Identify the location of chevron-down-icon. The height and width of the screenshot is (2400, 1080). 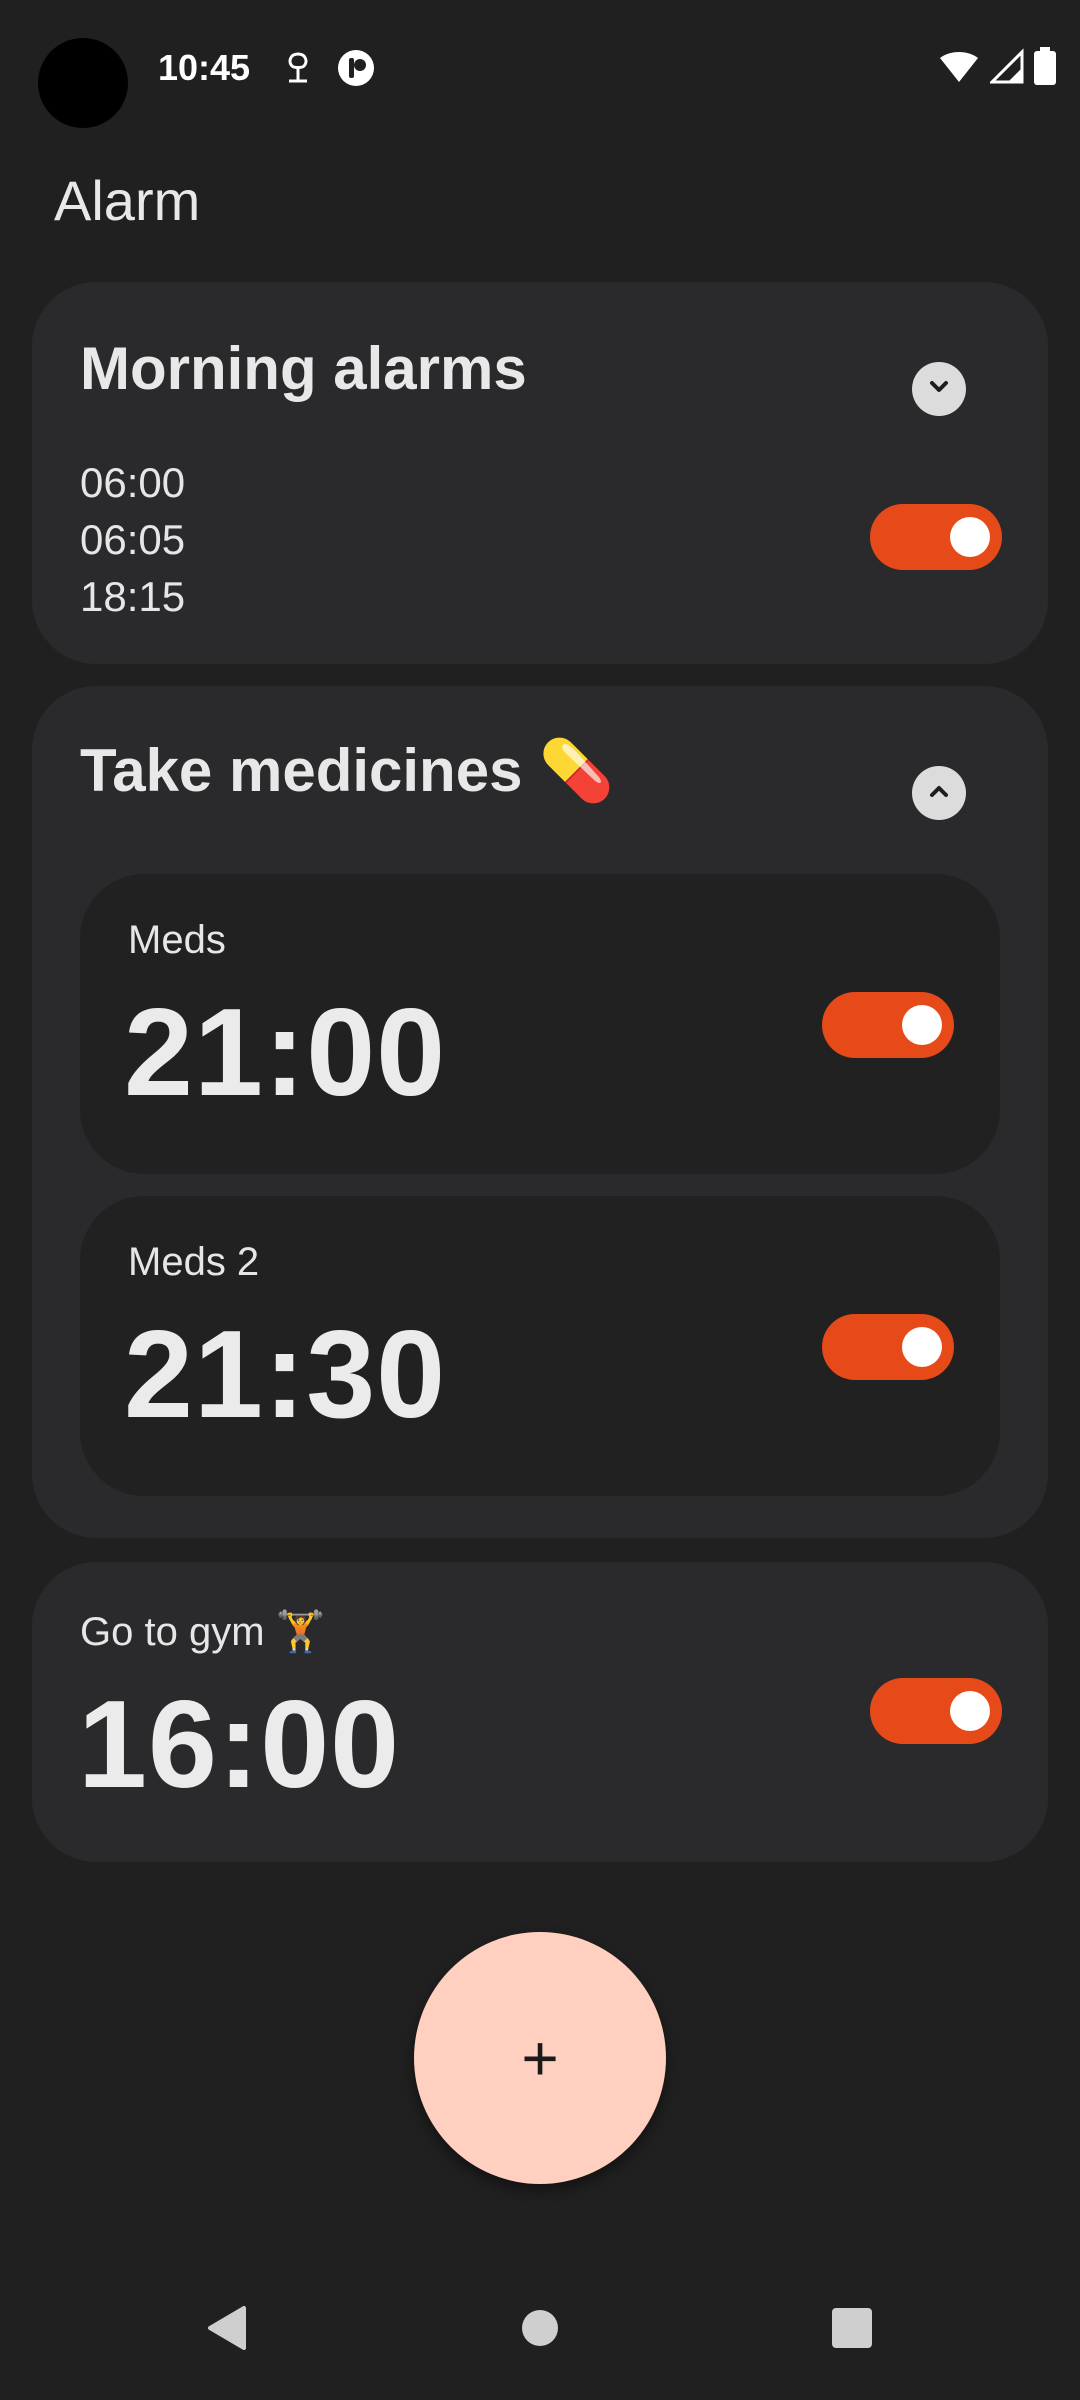
(939, 389).